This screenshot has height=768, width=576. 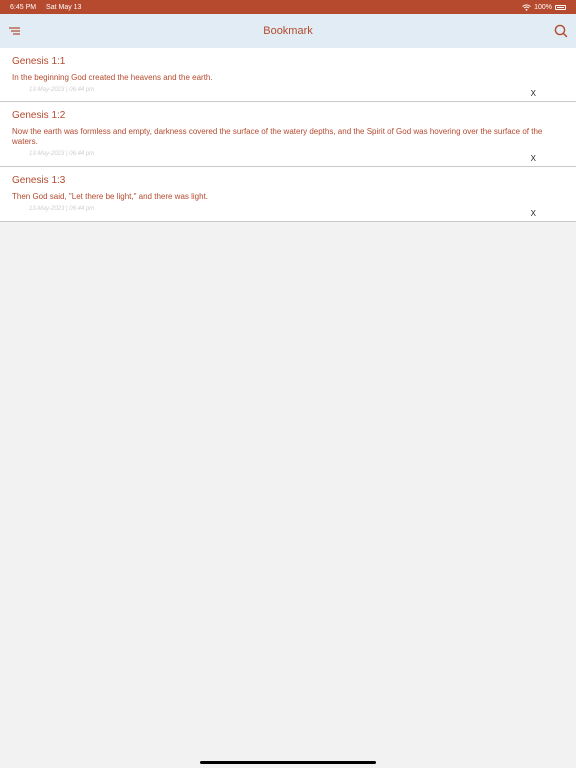 I want to click on menu-icon, so click(x=15, y=31).